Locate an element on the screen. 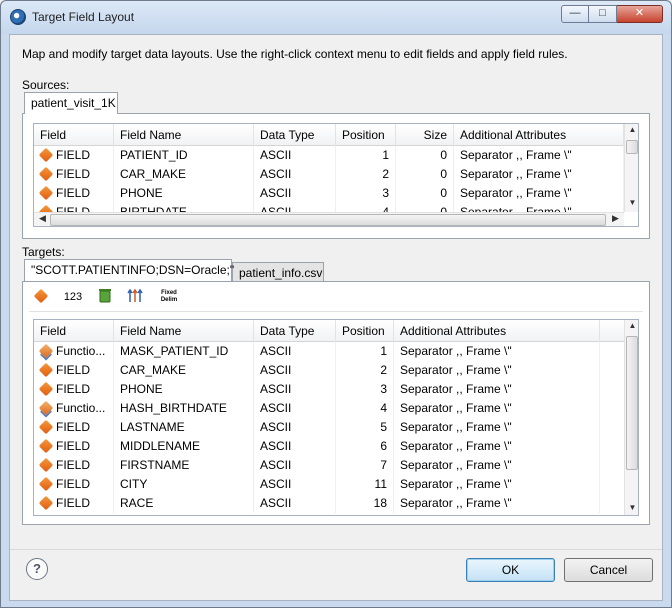  cancel-button: Cancel is located at coordinates (608, 570).